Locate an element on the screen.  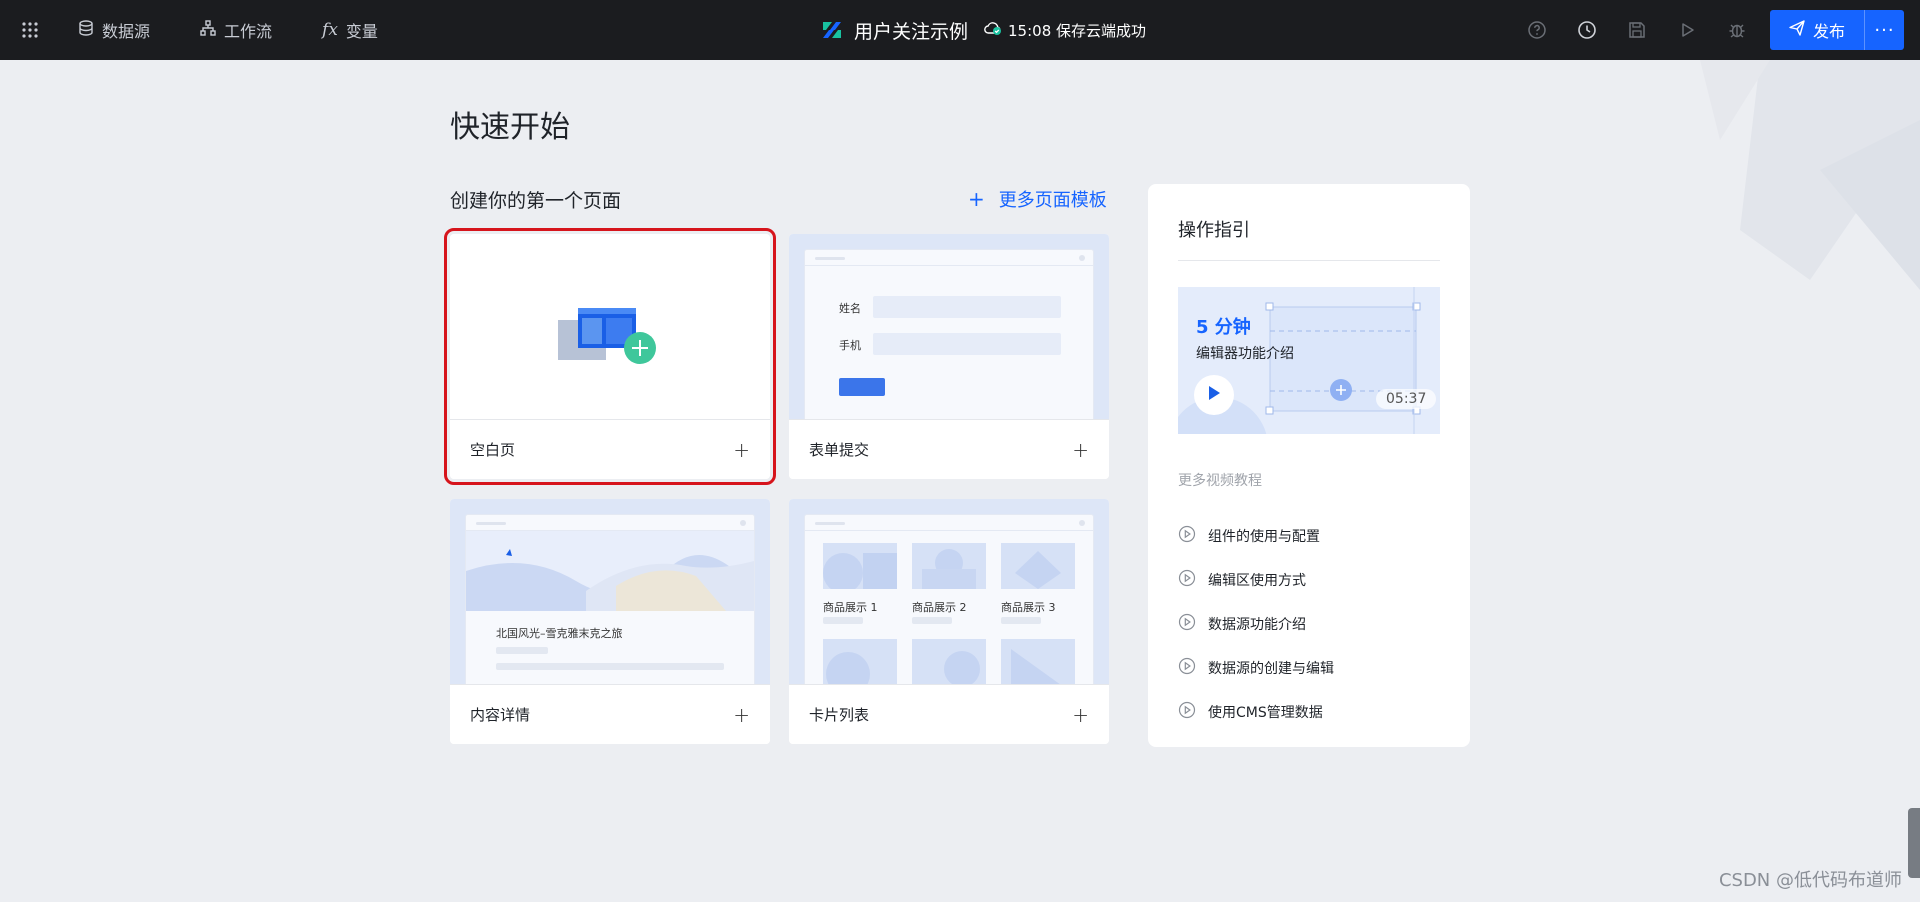
nav-label: 工作流 is located at coordinates (248, 31).